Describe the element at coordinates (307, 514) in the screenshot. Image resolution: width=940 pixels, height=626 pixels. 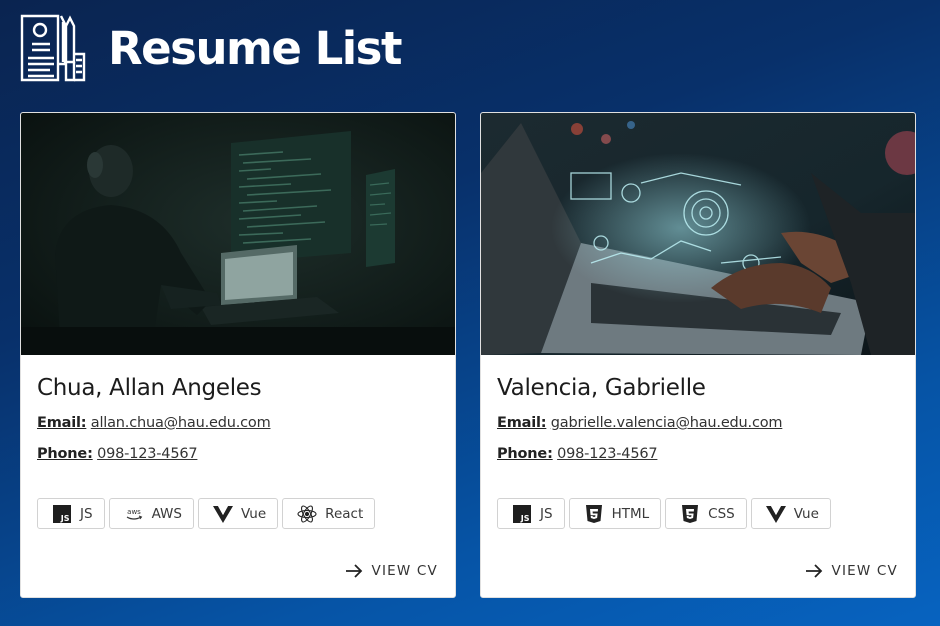
I see `react-icon` at that location.